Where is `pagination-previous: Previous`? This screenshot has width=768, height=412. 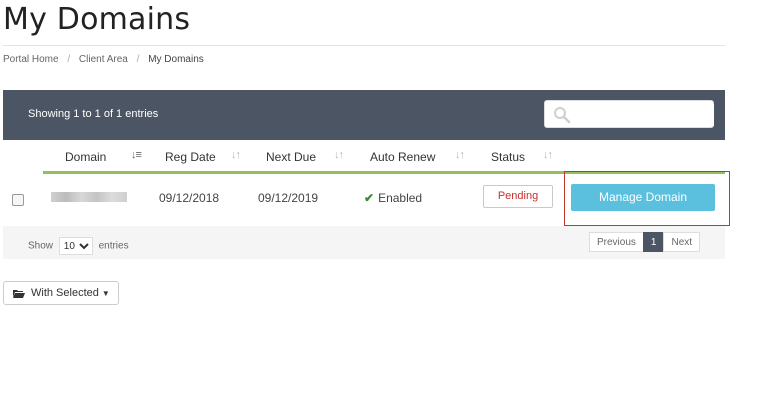
pagination-previous: Previous is located at coordinates (616, 242).